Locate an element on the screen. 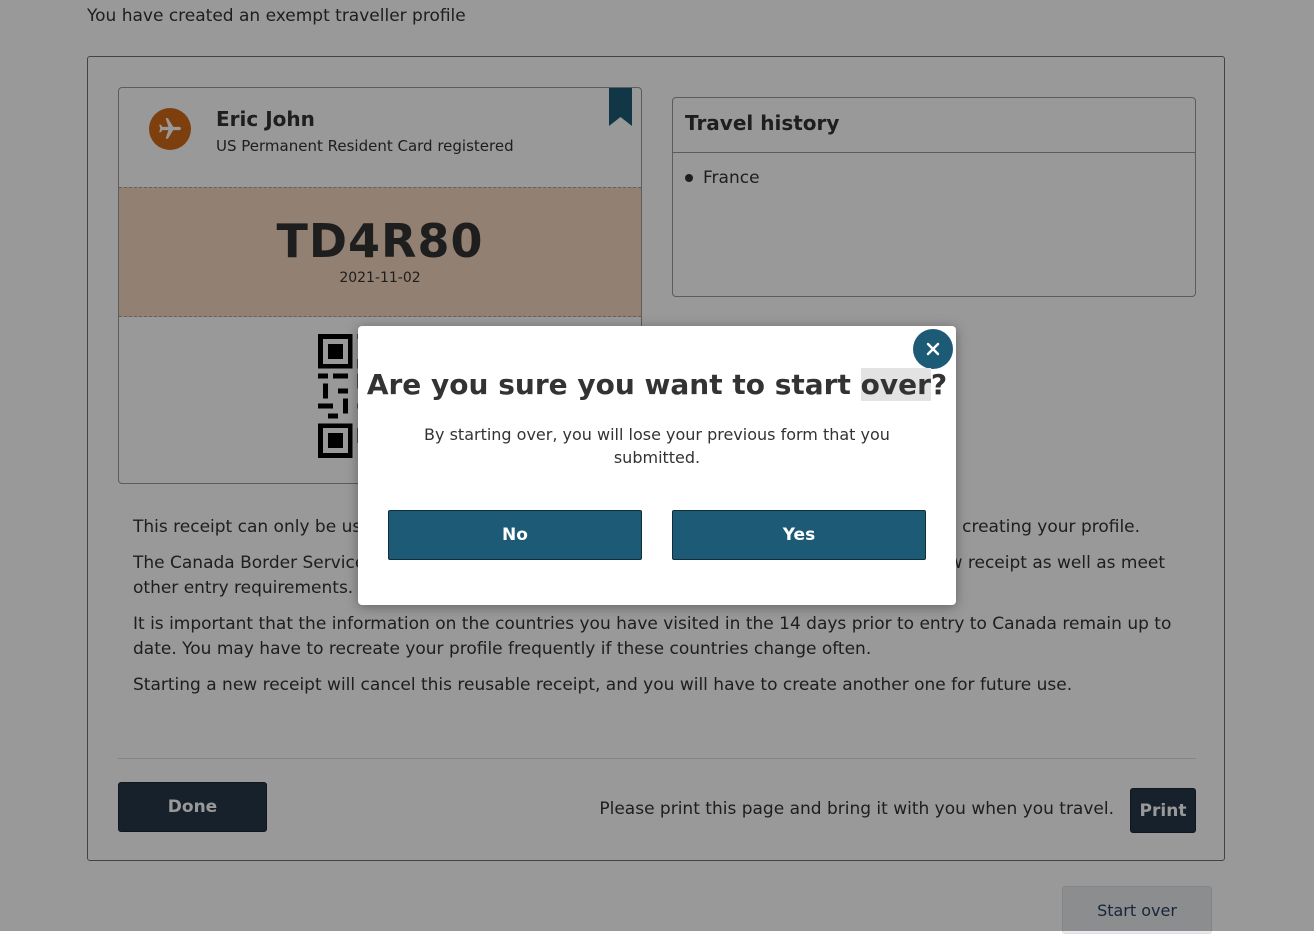  close-icon is located at coordinates (933, 349).